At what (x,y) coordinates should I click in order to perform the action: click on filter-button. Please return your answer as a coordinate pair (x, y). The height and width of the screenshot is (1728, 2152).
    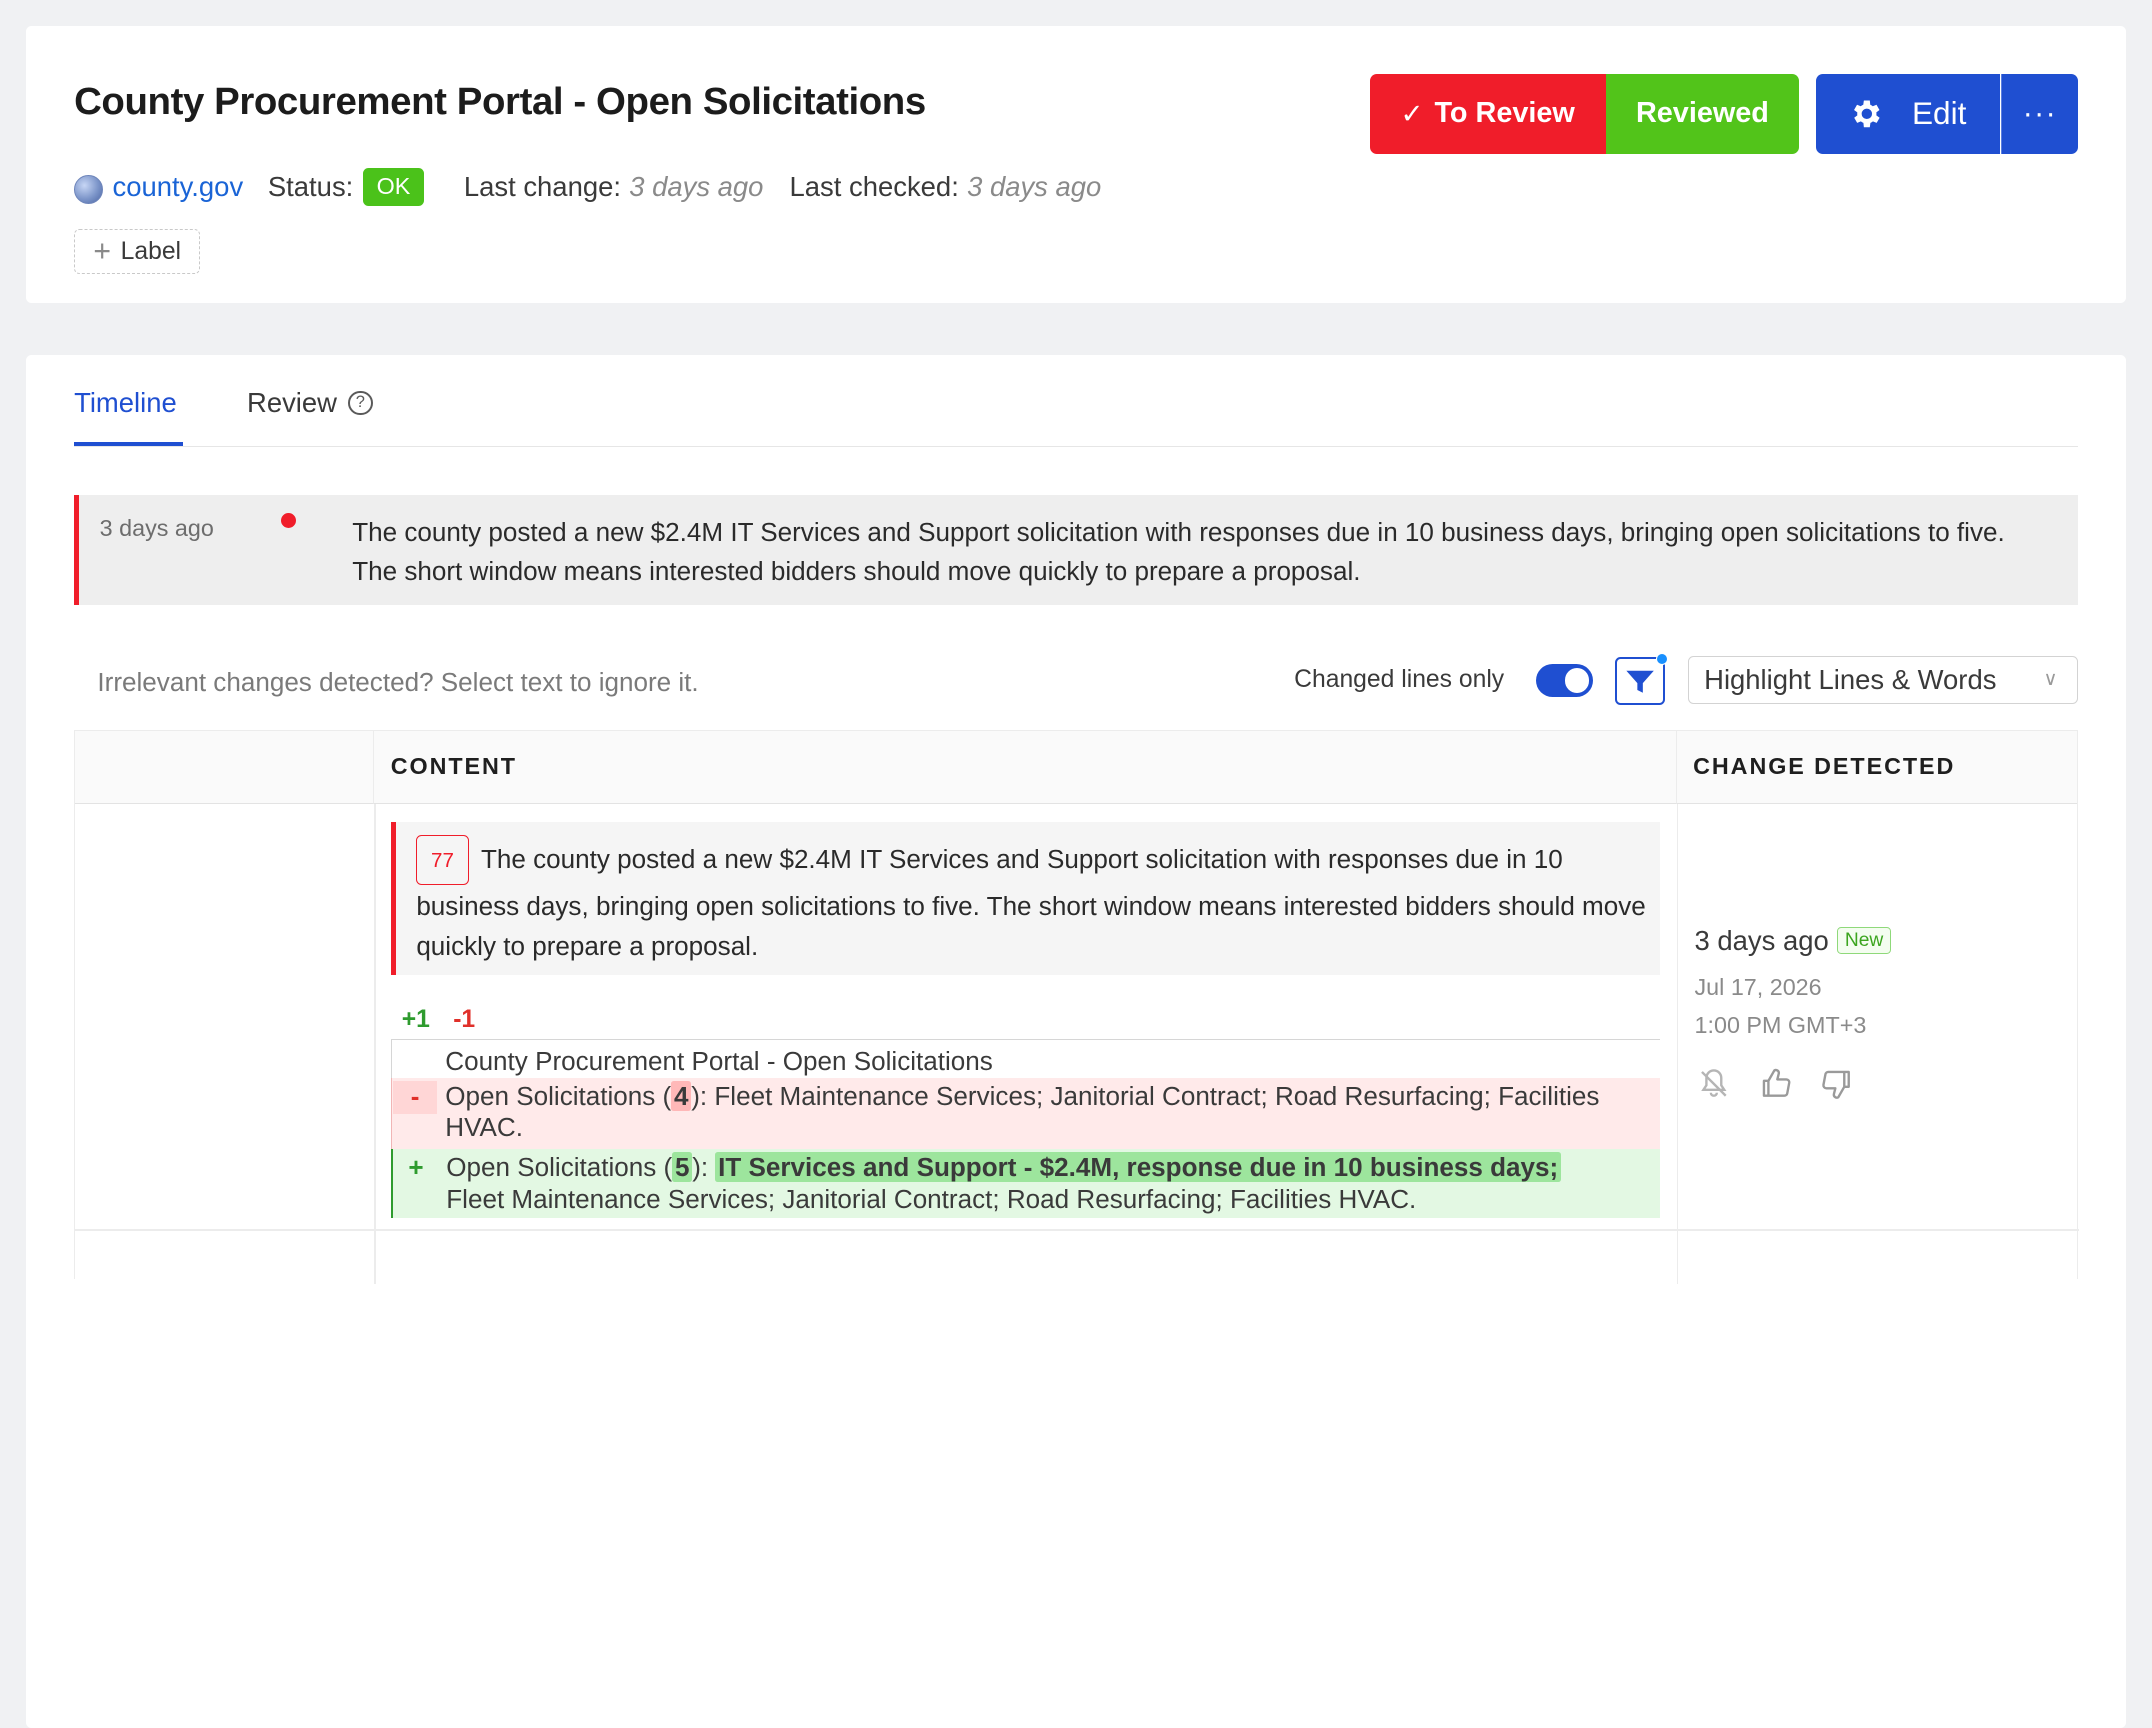
    Looking at the image, I should click on (1642, 679).